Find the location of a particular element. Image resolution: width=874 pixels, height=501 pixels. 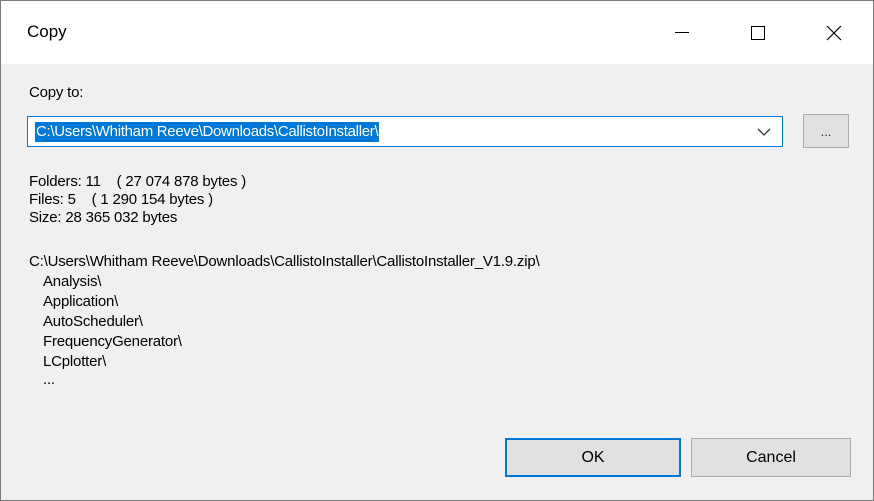

chevron-down-icon is located at coordinates (764, 132).